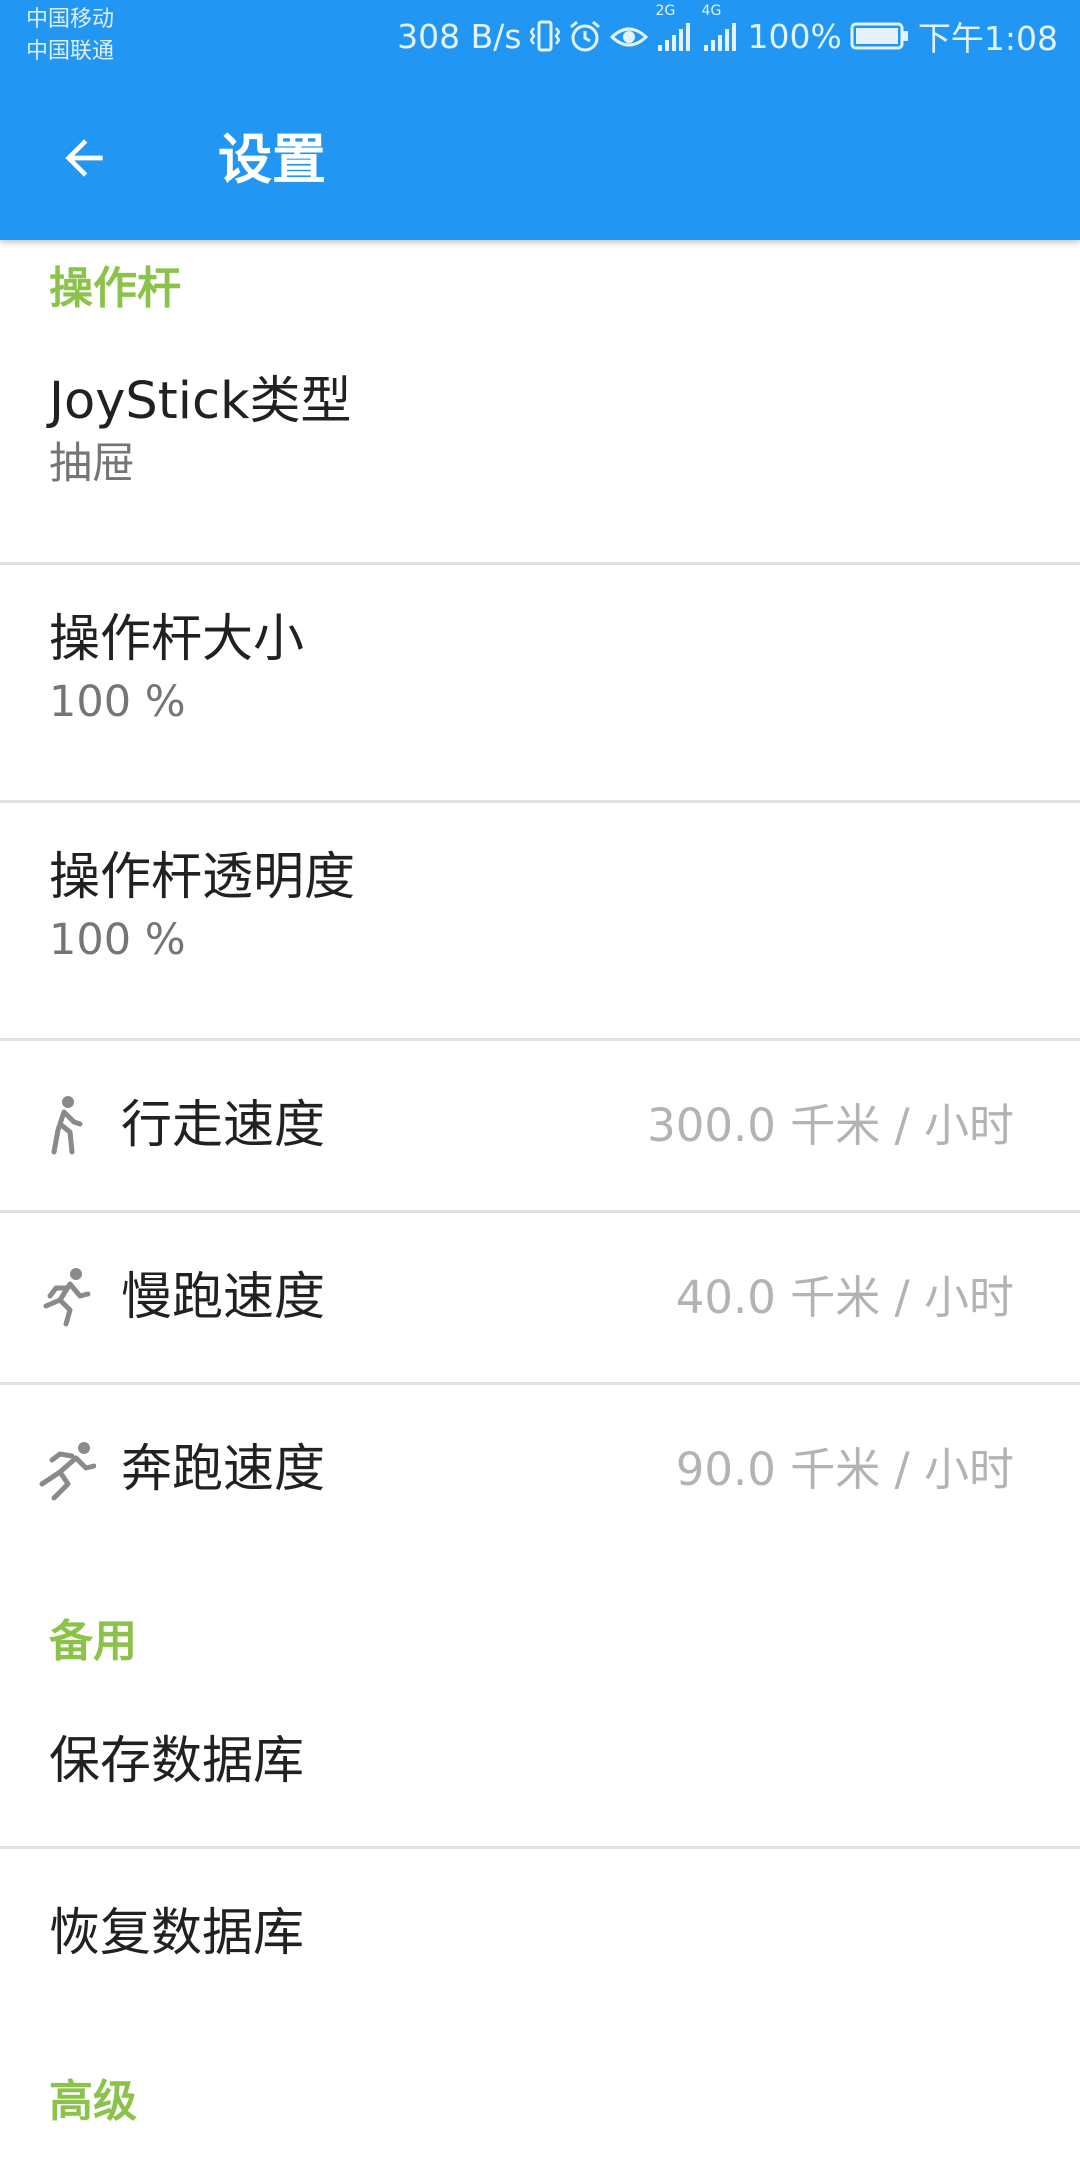  Describe the element at coordinates (665, 11) in the screenshot. I see `network-type-2g: 2G` at that location.